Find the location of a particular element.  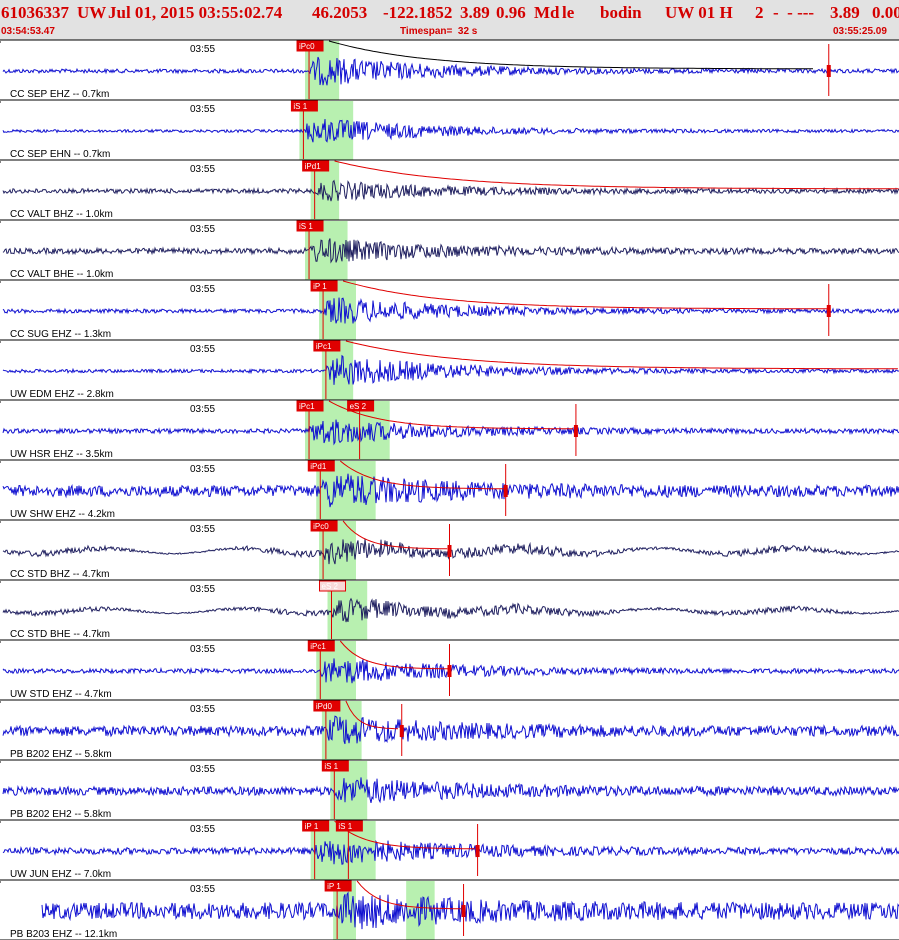

station-label: CC STD BHE -- 4.7km is located at coordinates (60, 634).